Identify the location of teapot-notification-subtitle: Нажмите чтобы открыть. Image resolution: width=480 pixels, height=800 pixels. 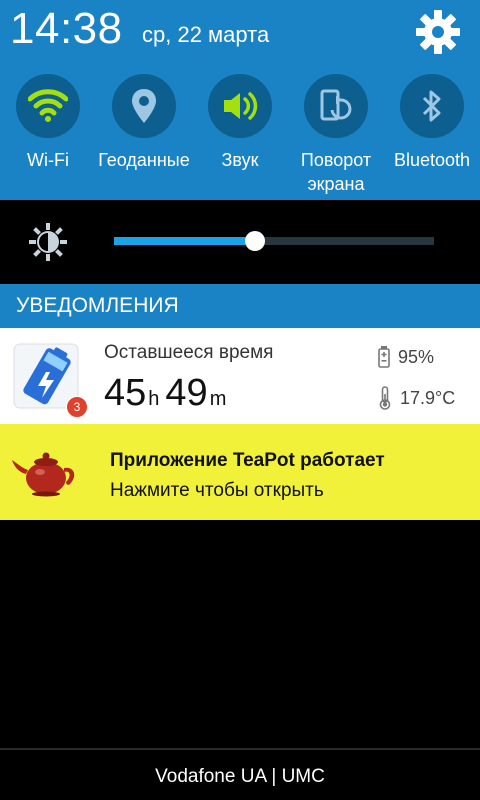
(217, 490).